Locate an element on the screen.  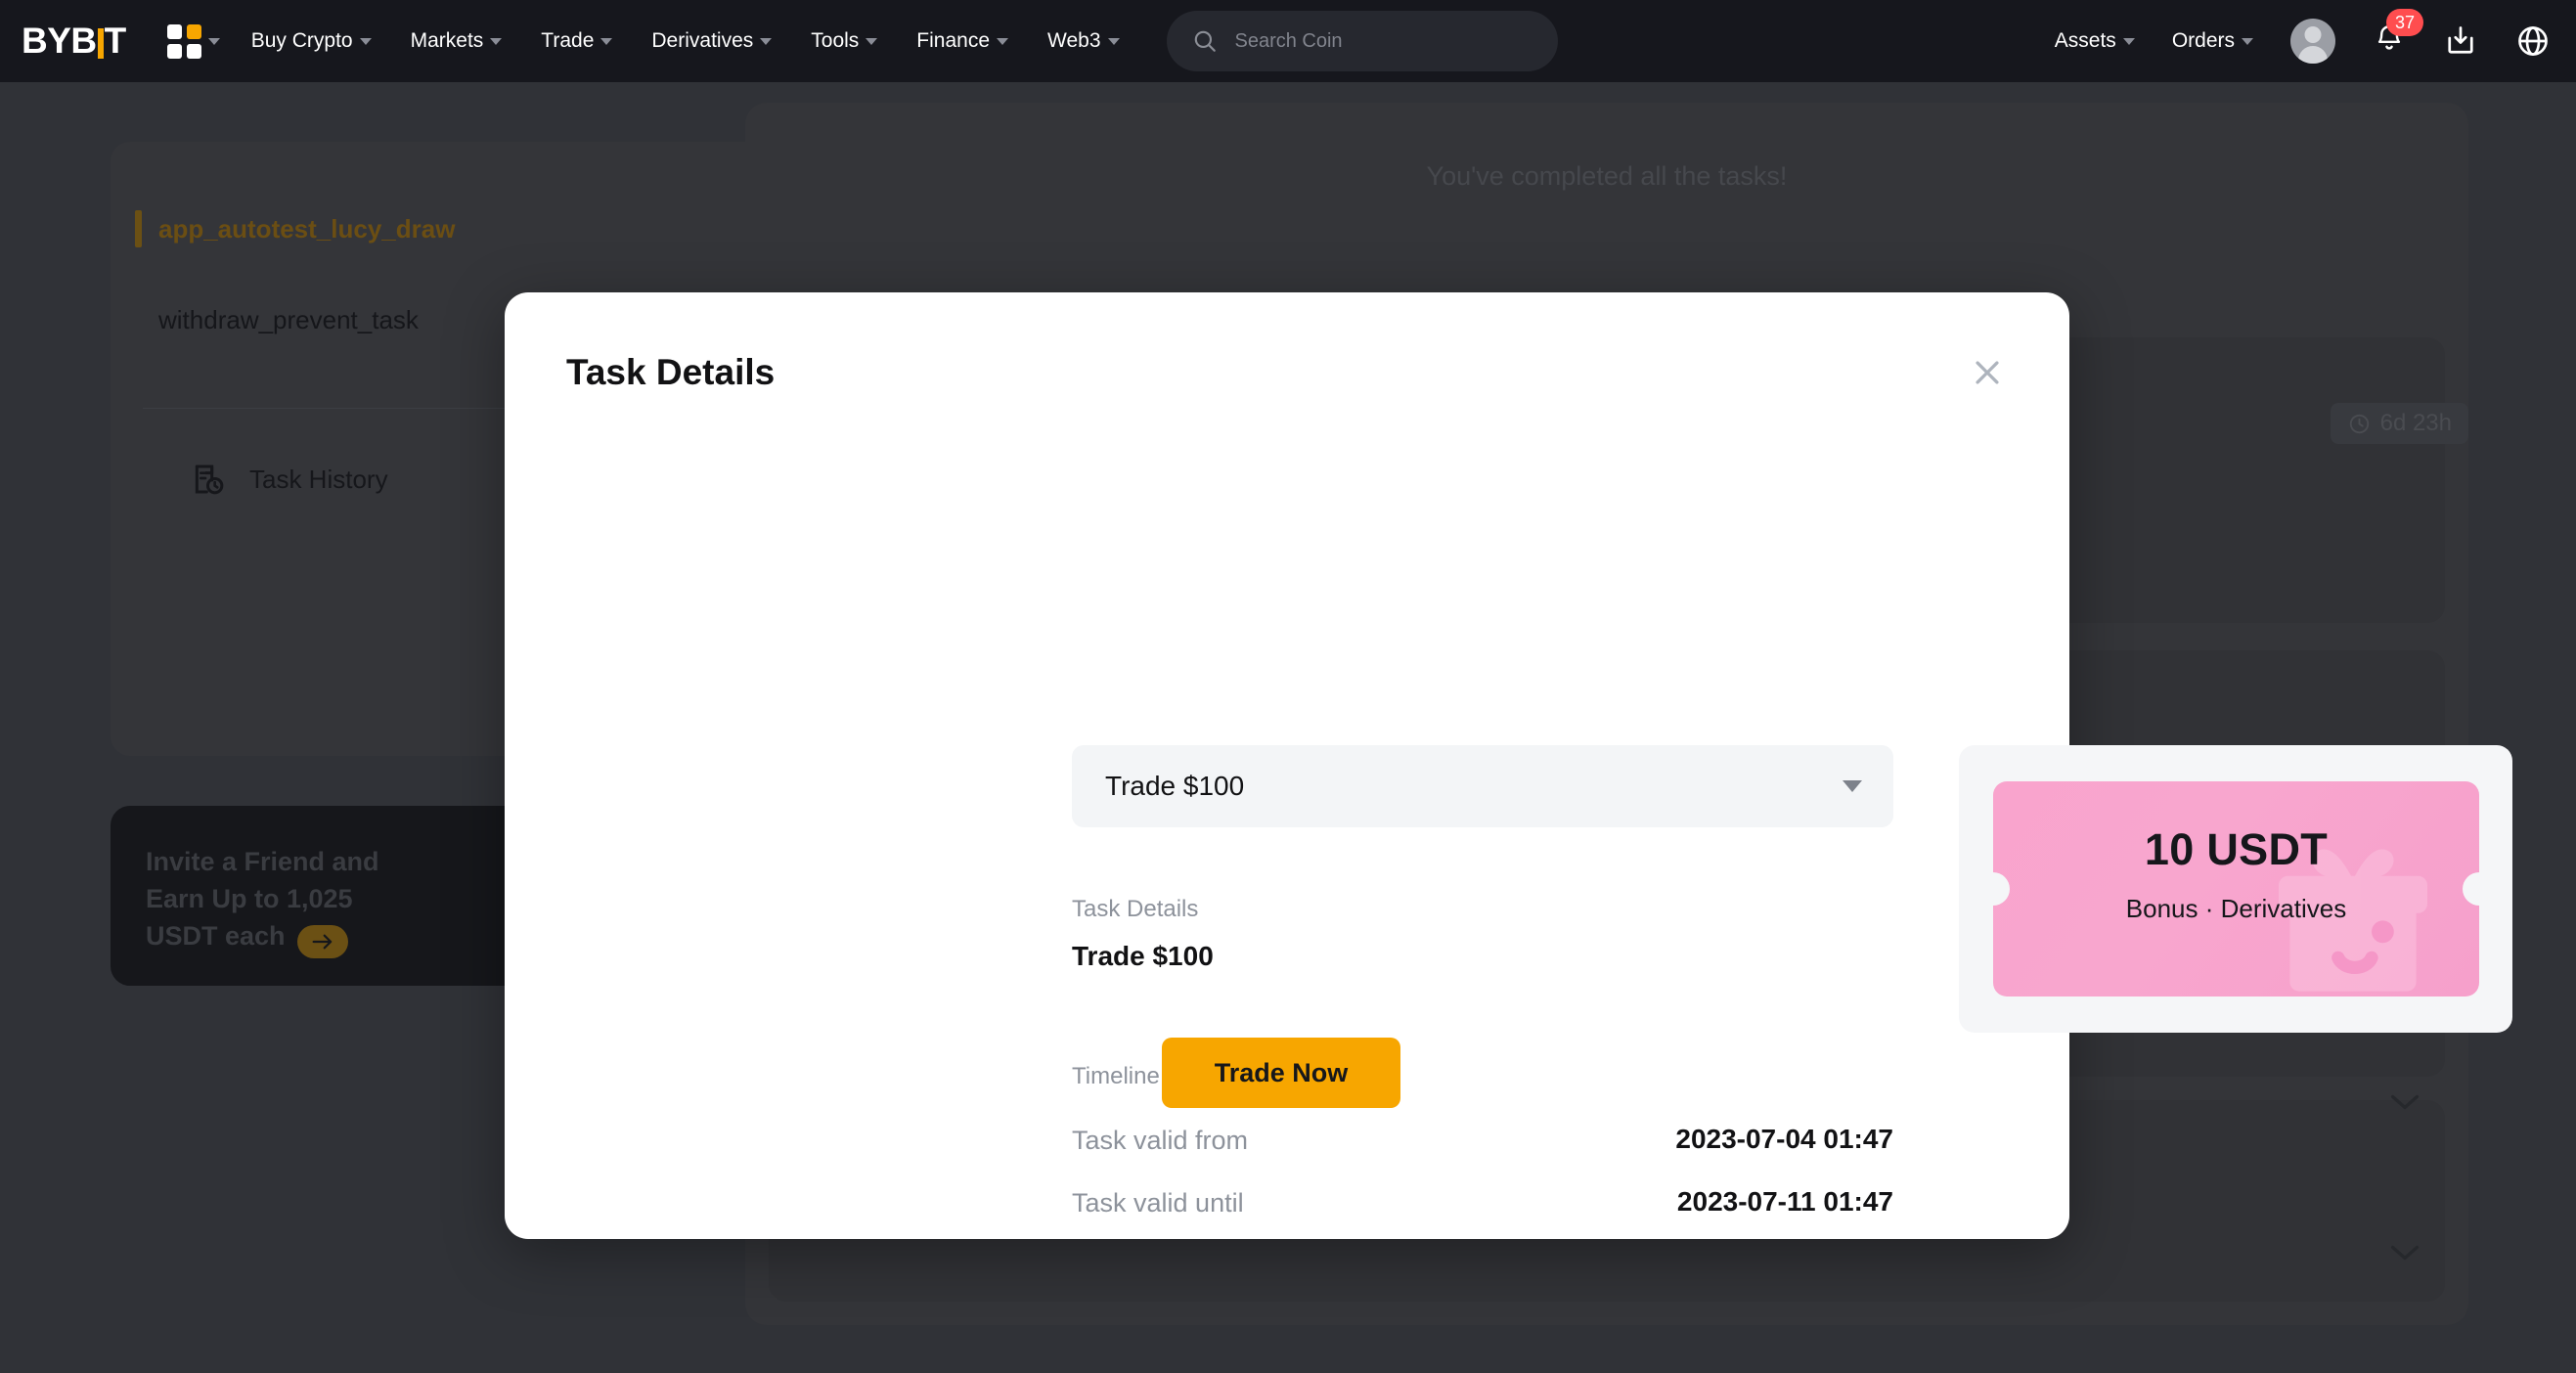
logo-accent-bar is located at coordinates (101, 43).